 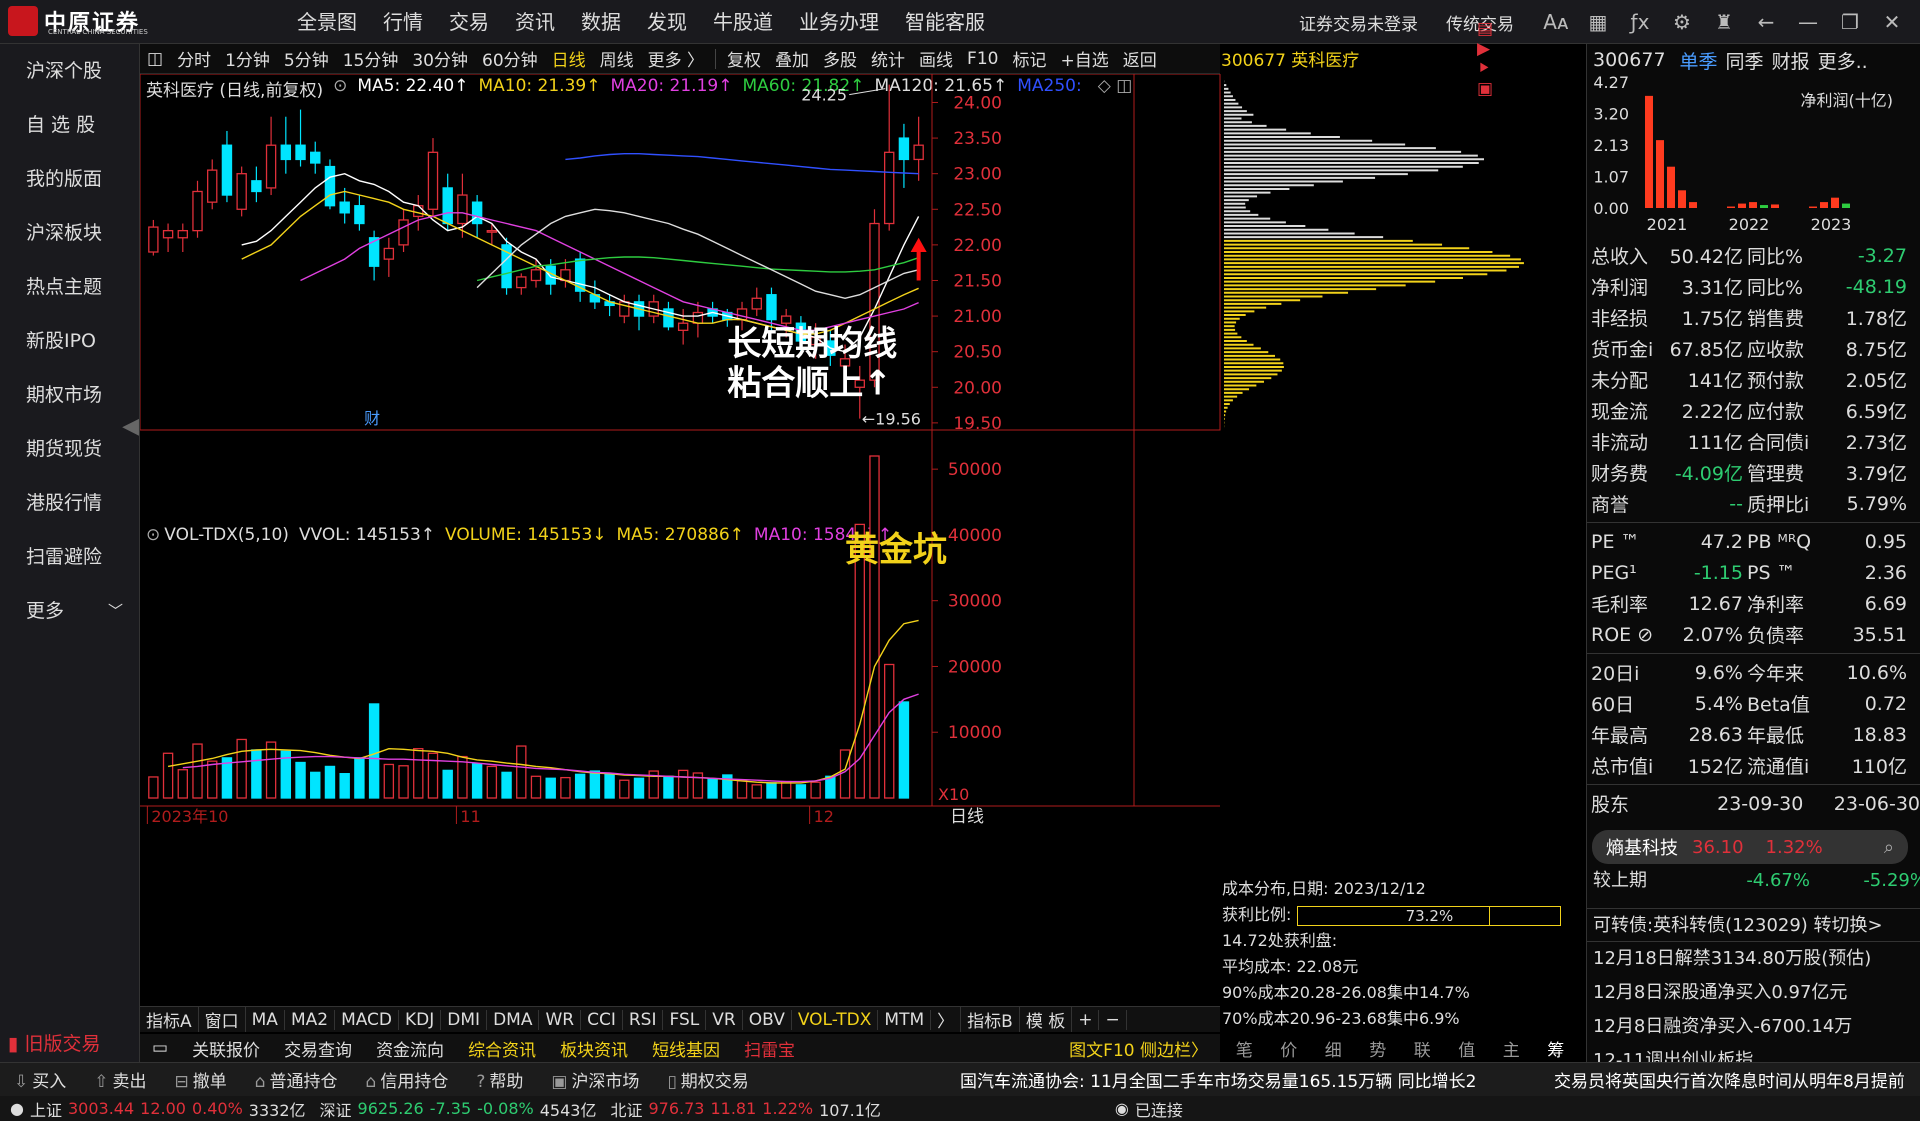 What do you see at coordinates (1892, 22) in the screenshot?
I see `close-icon: ✕` at bounding box center [1892, 22].